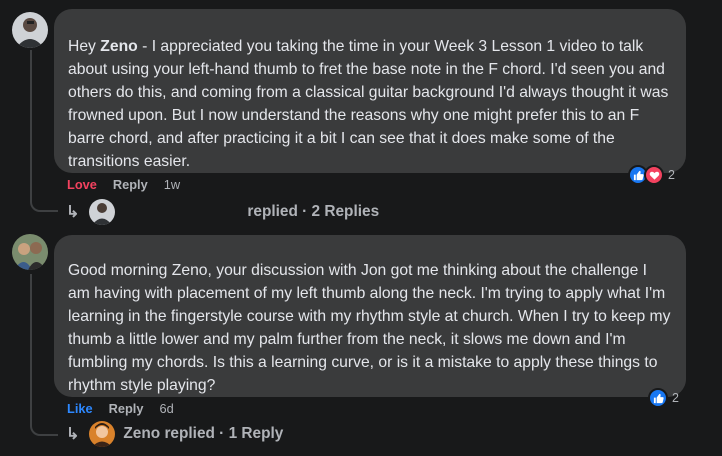  I want to click on like-reaction-button: Like, so click(80, 408).